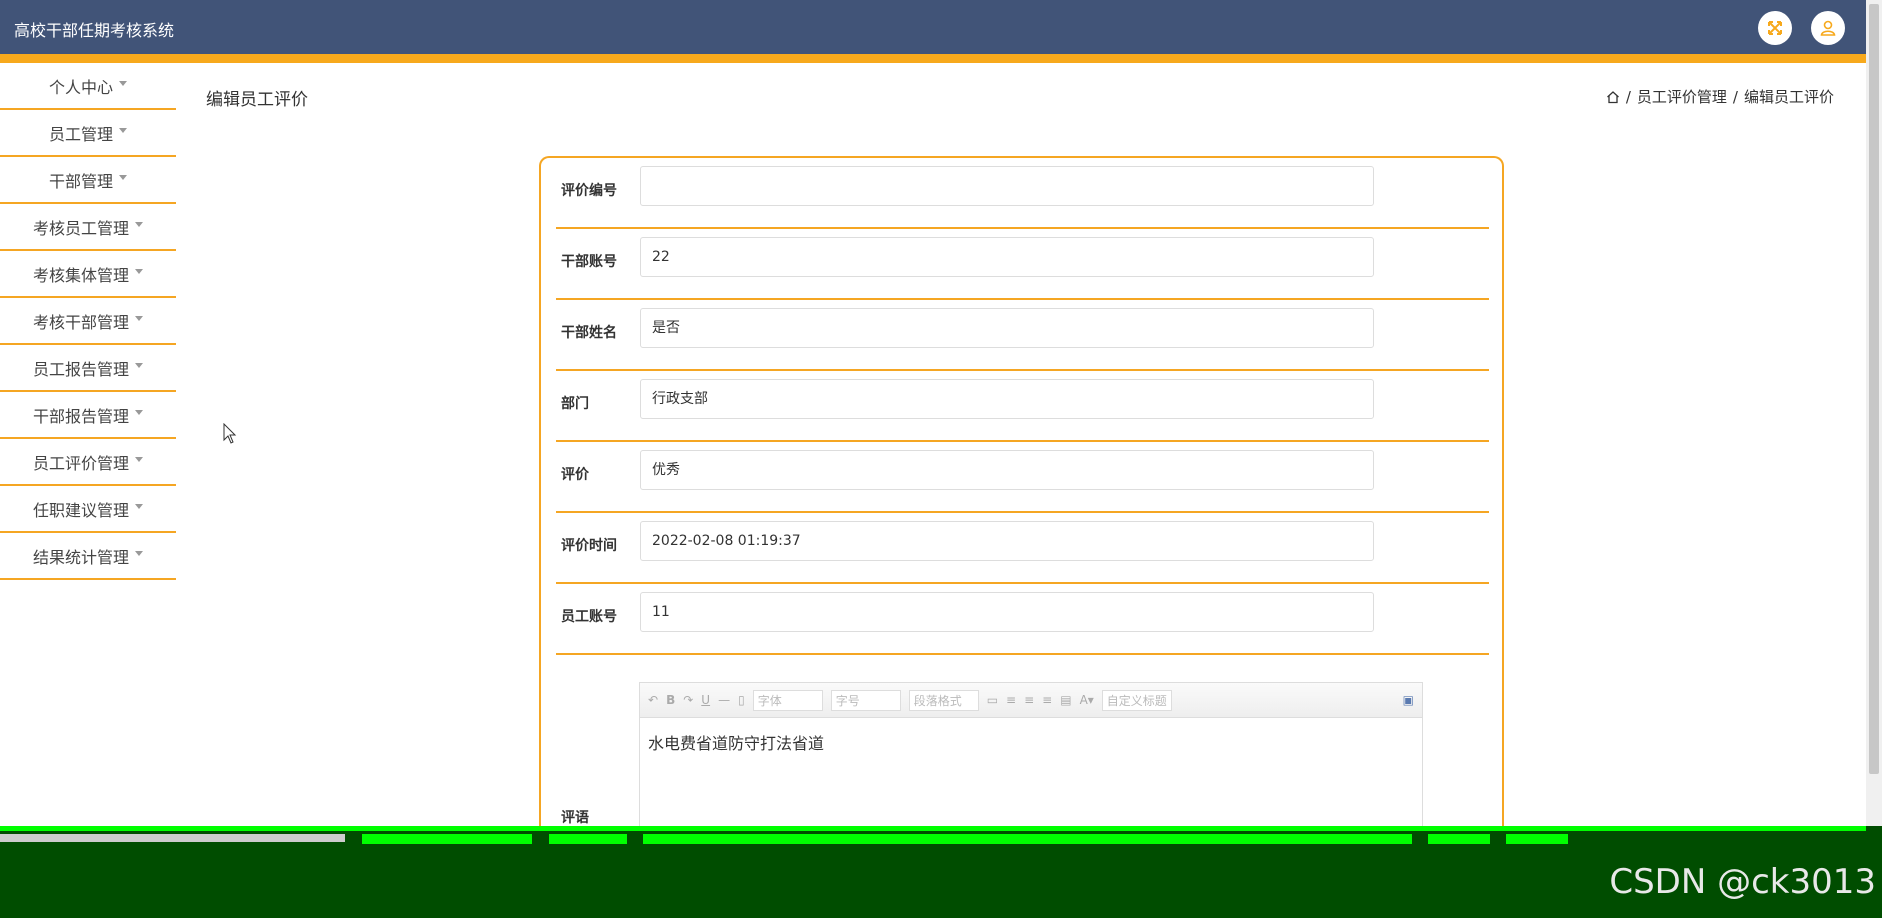 This screenshot has height=918, width=1882. I want to click on fullscreen-button, so click(1775, 28).